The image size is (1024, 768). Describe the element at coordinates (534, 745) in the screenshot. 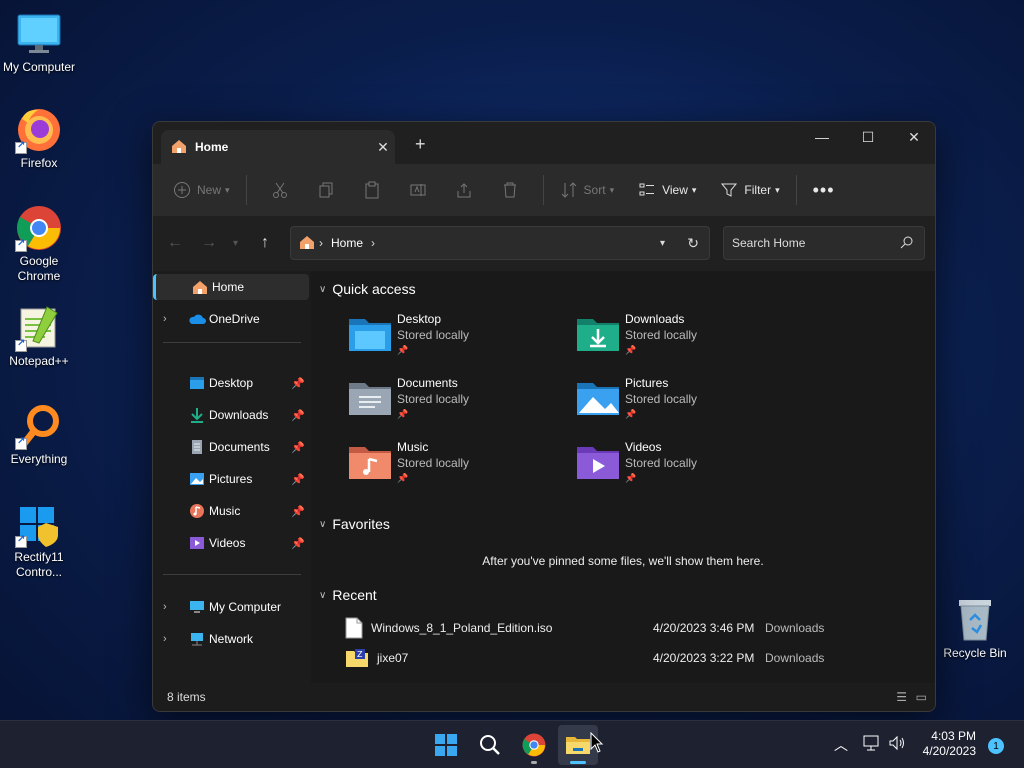

I see `chrome-taskbar-button` at that location.